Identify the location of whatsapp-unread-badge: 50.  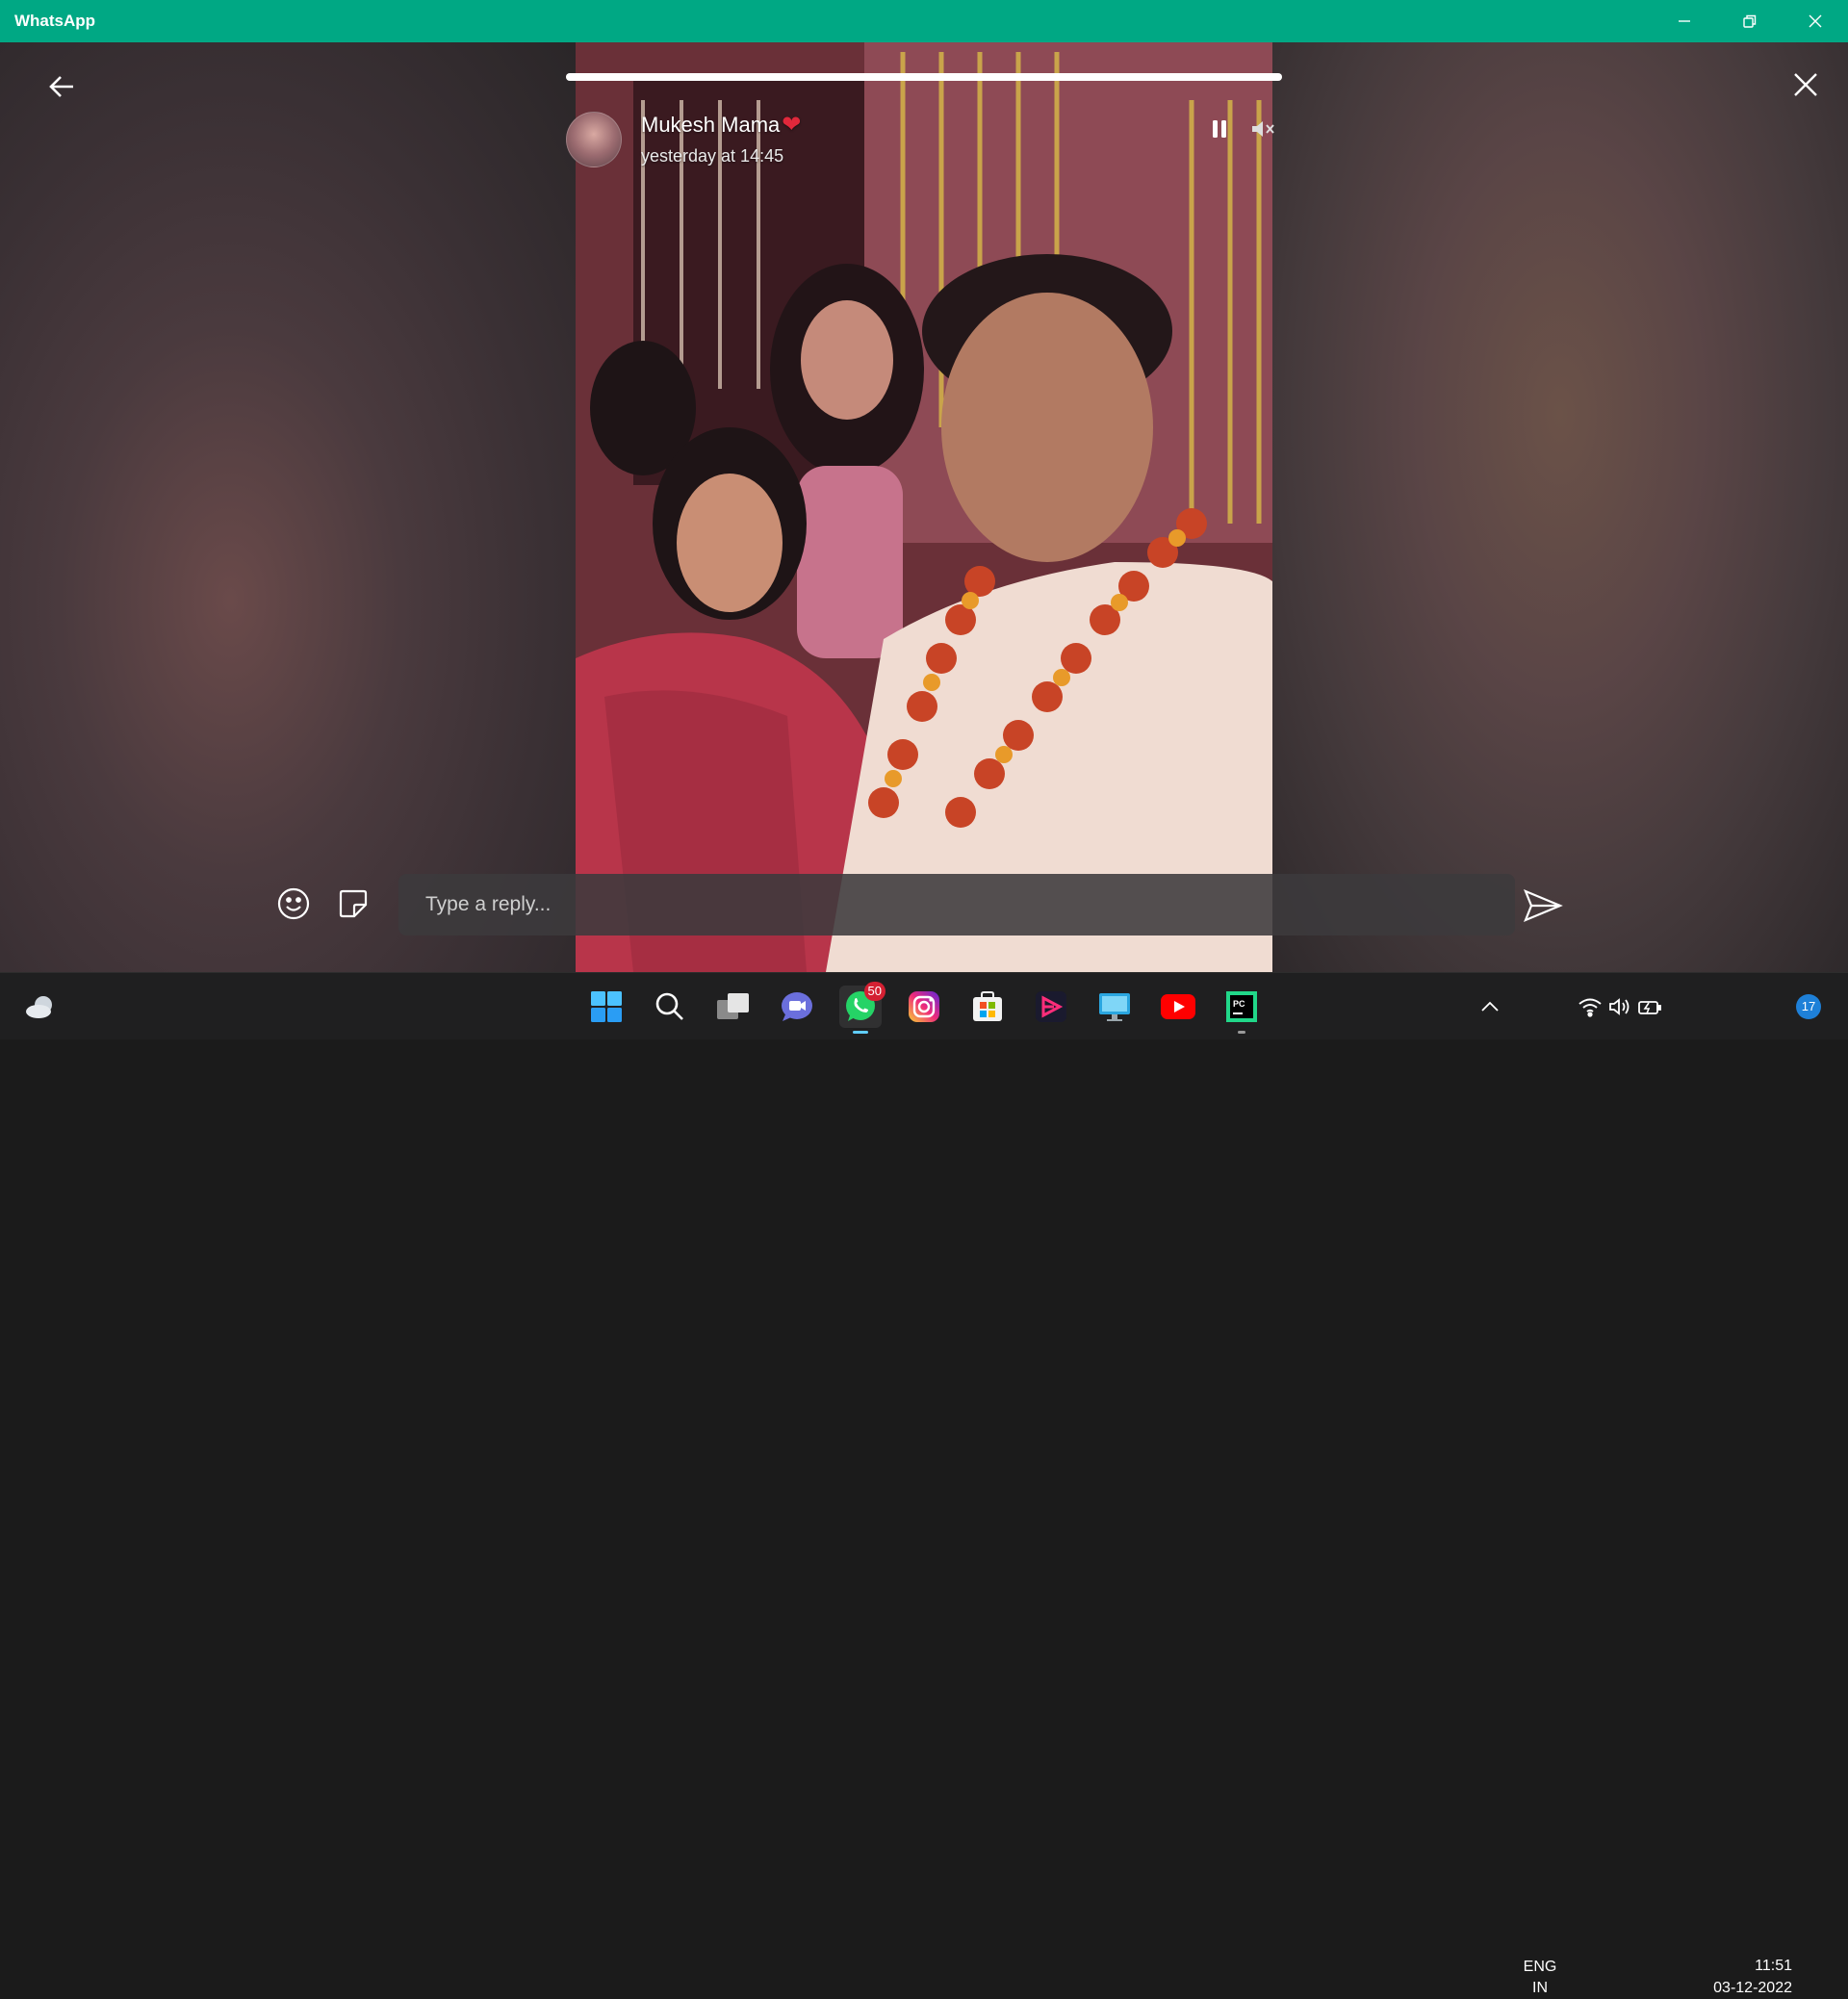
(874, 991).